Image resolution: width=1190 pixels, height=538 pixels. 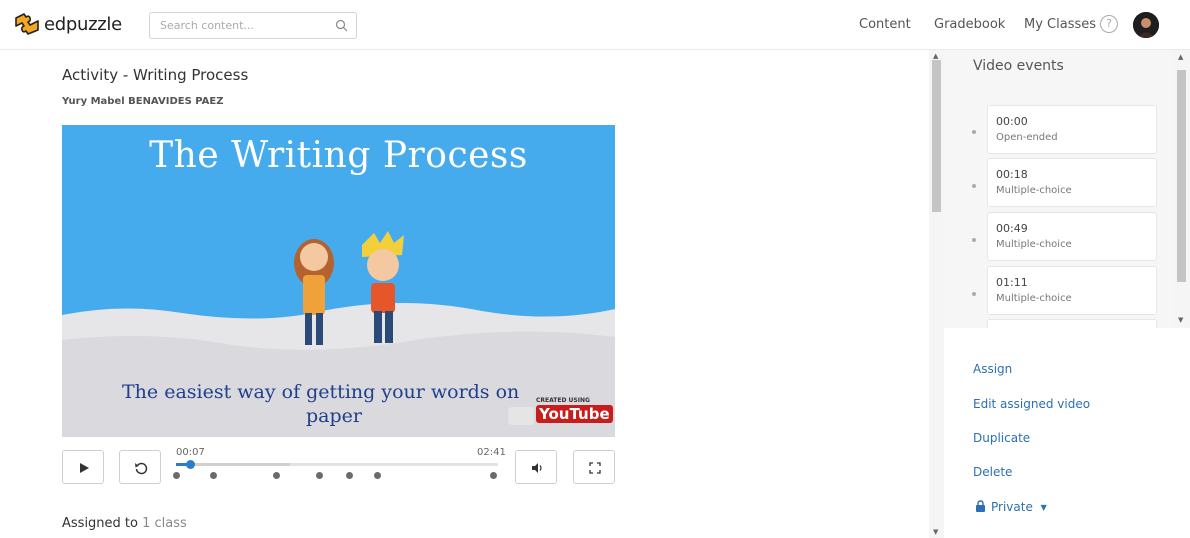 I want to click on progress-track, so click(x=337, y=464).